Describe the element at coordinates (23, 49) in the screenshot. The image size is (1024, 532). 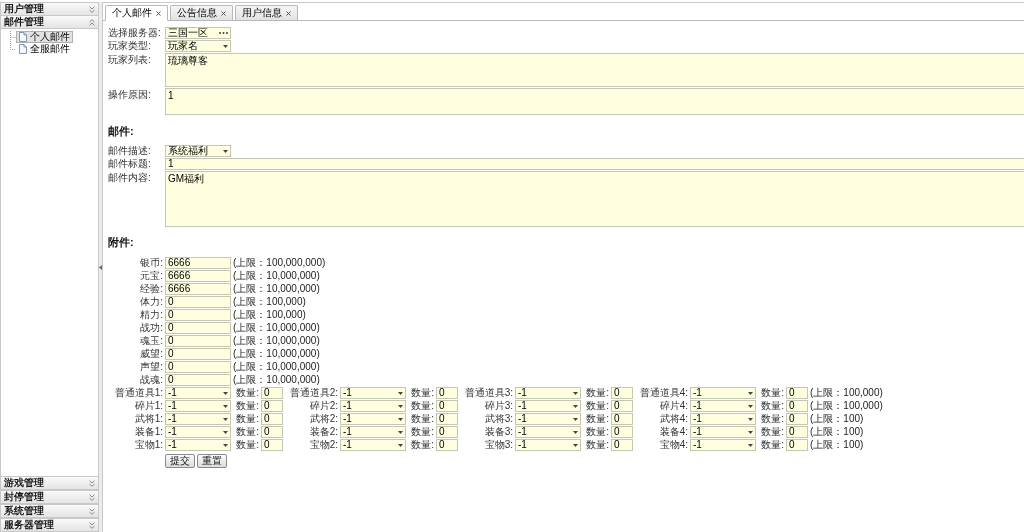
I see `document-icon` at that location.